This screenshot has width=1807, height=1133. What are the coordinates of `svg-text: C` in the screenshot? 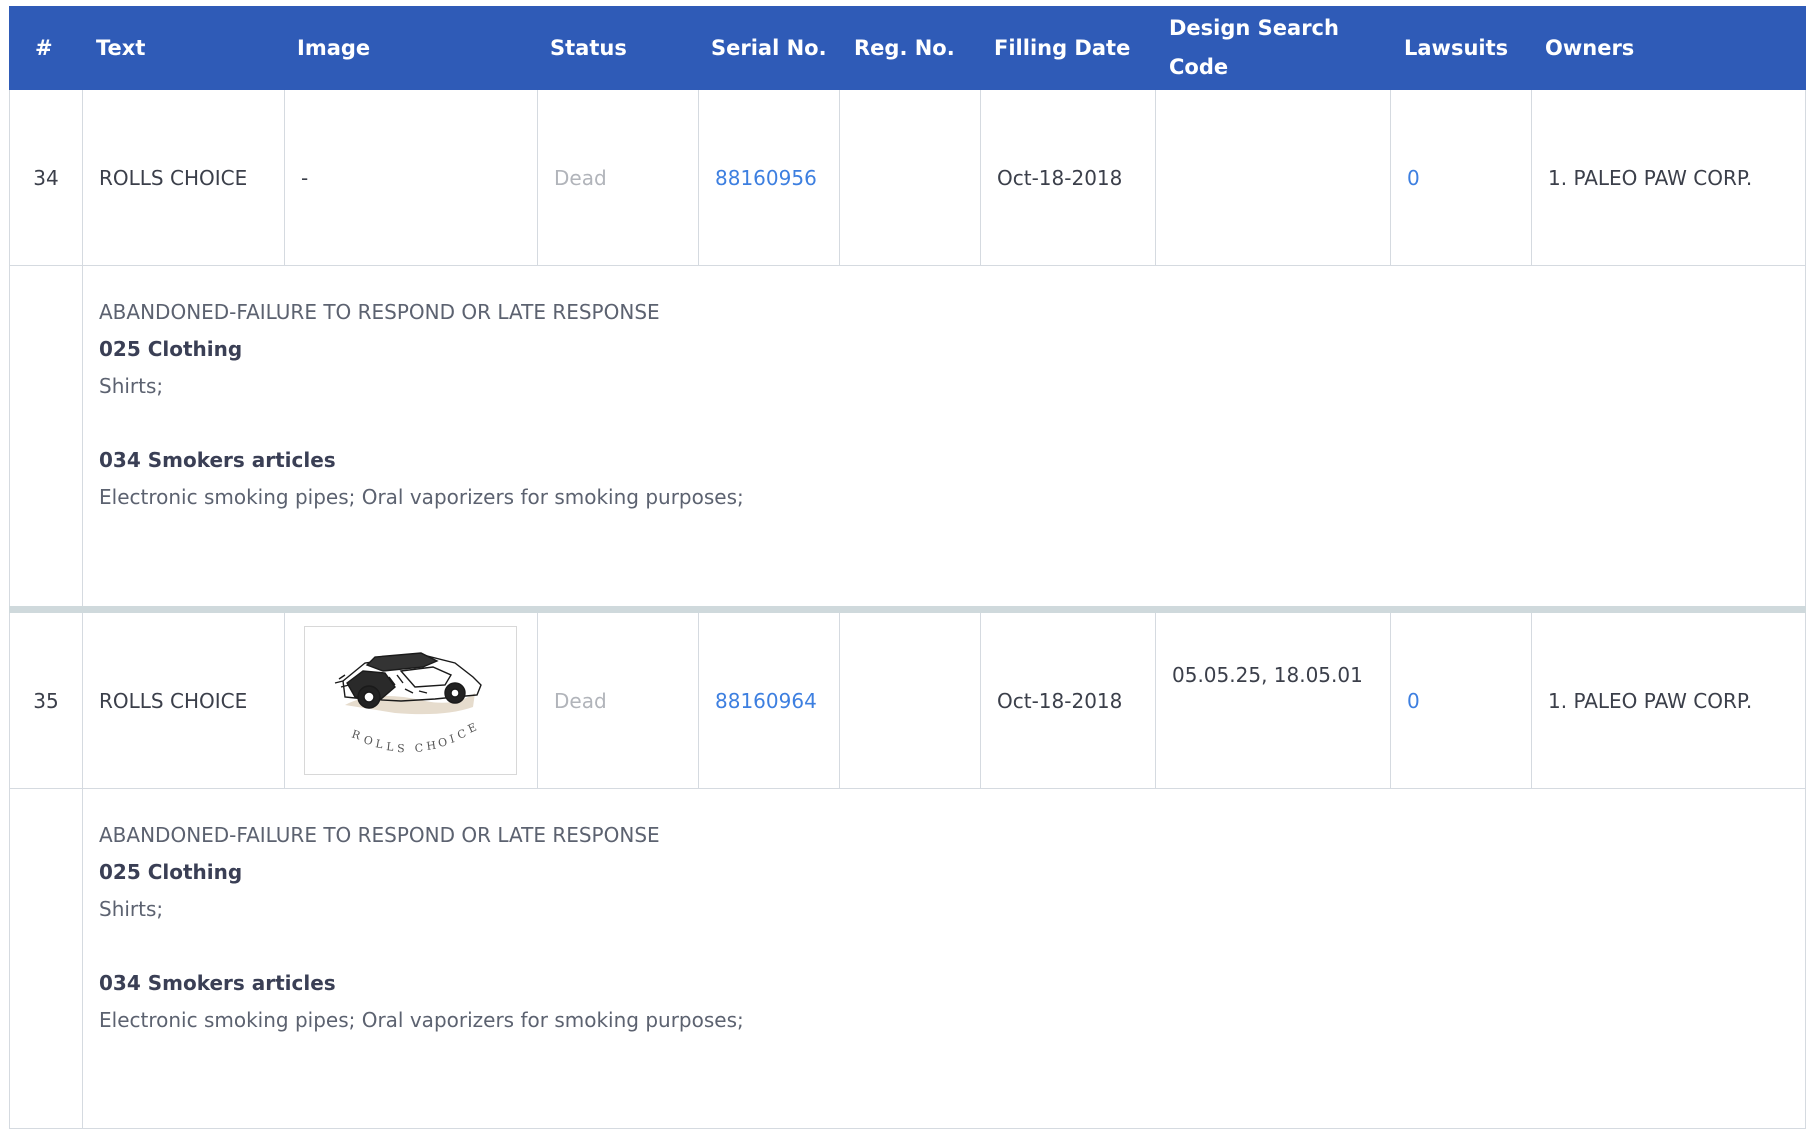 It's located at (419, 748).